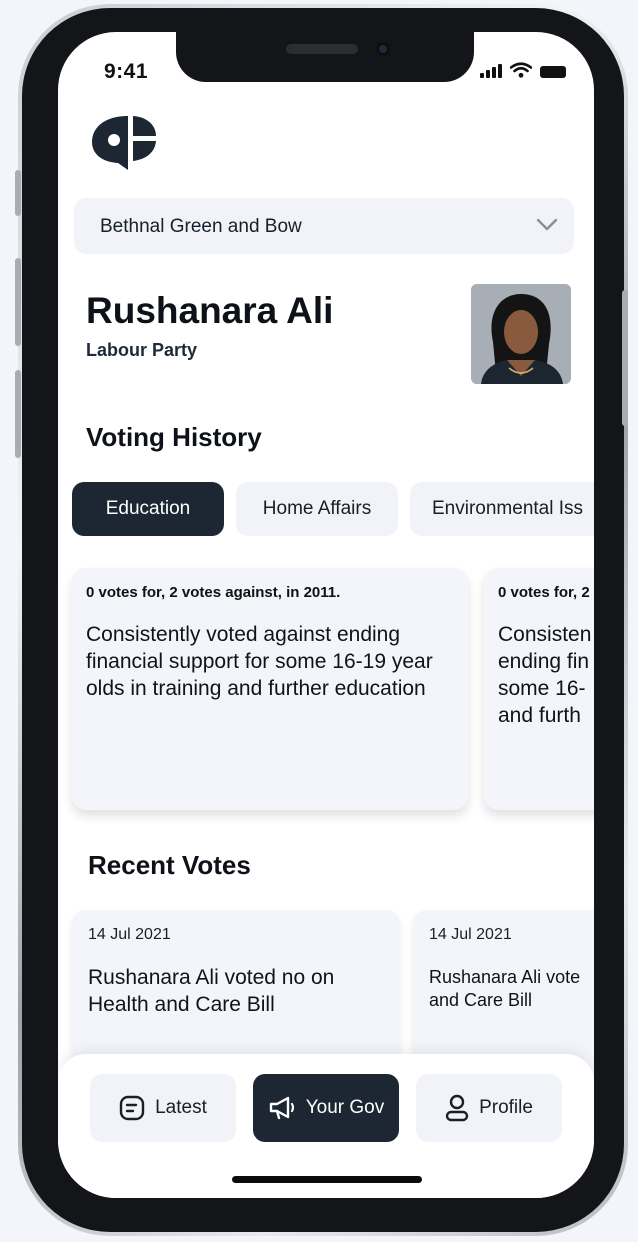 The height and width of the screenshot is (1242, 638). What do you see at coordinates (181, 1107) in the screenshot?
I see `nav-latest-label: Latest` at bounding box center [181, 1107].